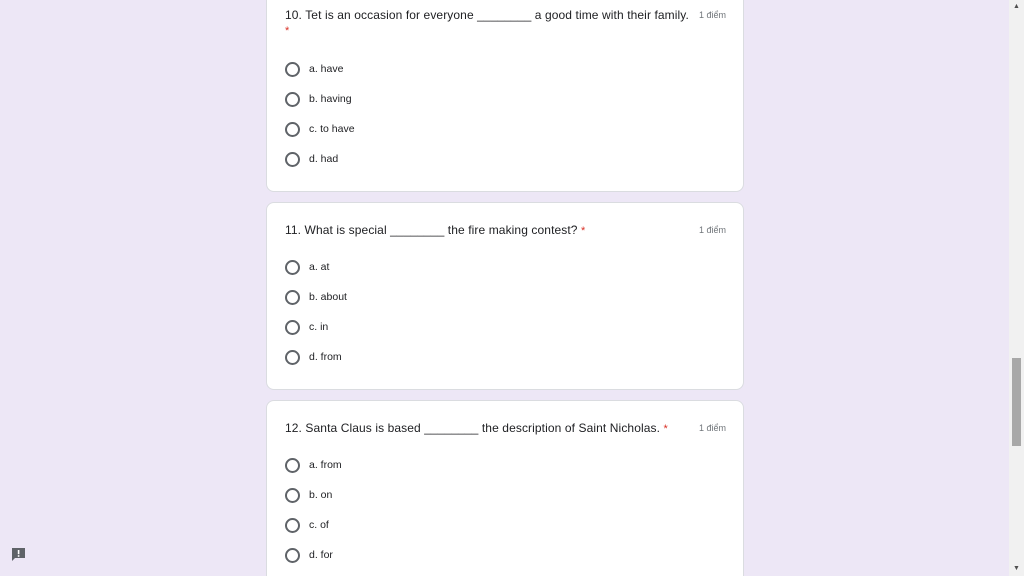 This screenshot has width=1024, height=576. What do you see at coordinates (321, 555) in the screenshot?
I see `option-label: d. for` at bounding box center [321, 555].